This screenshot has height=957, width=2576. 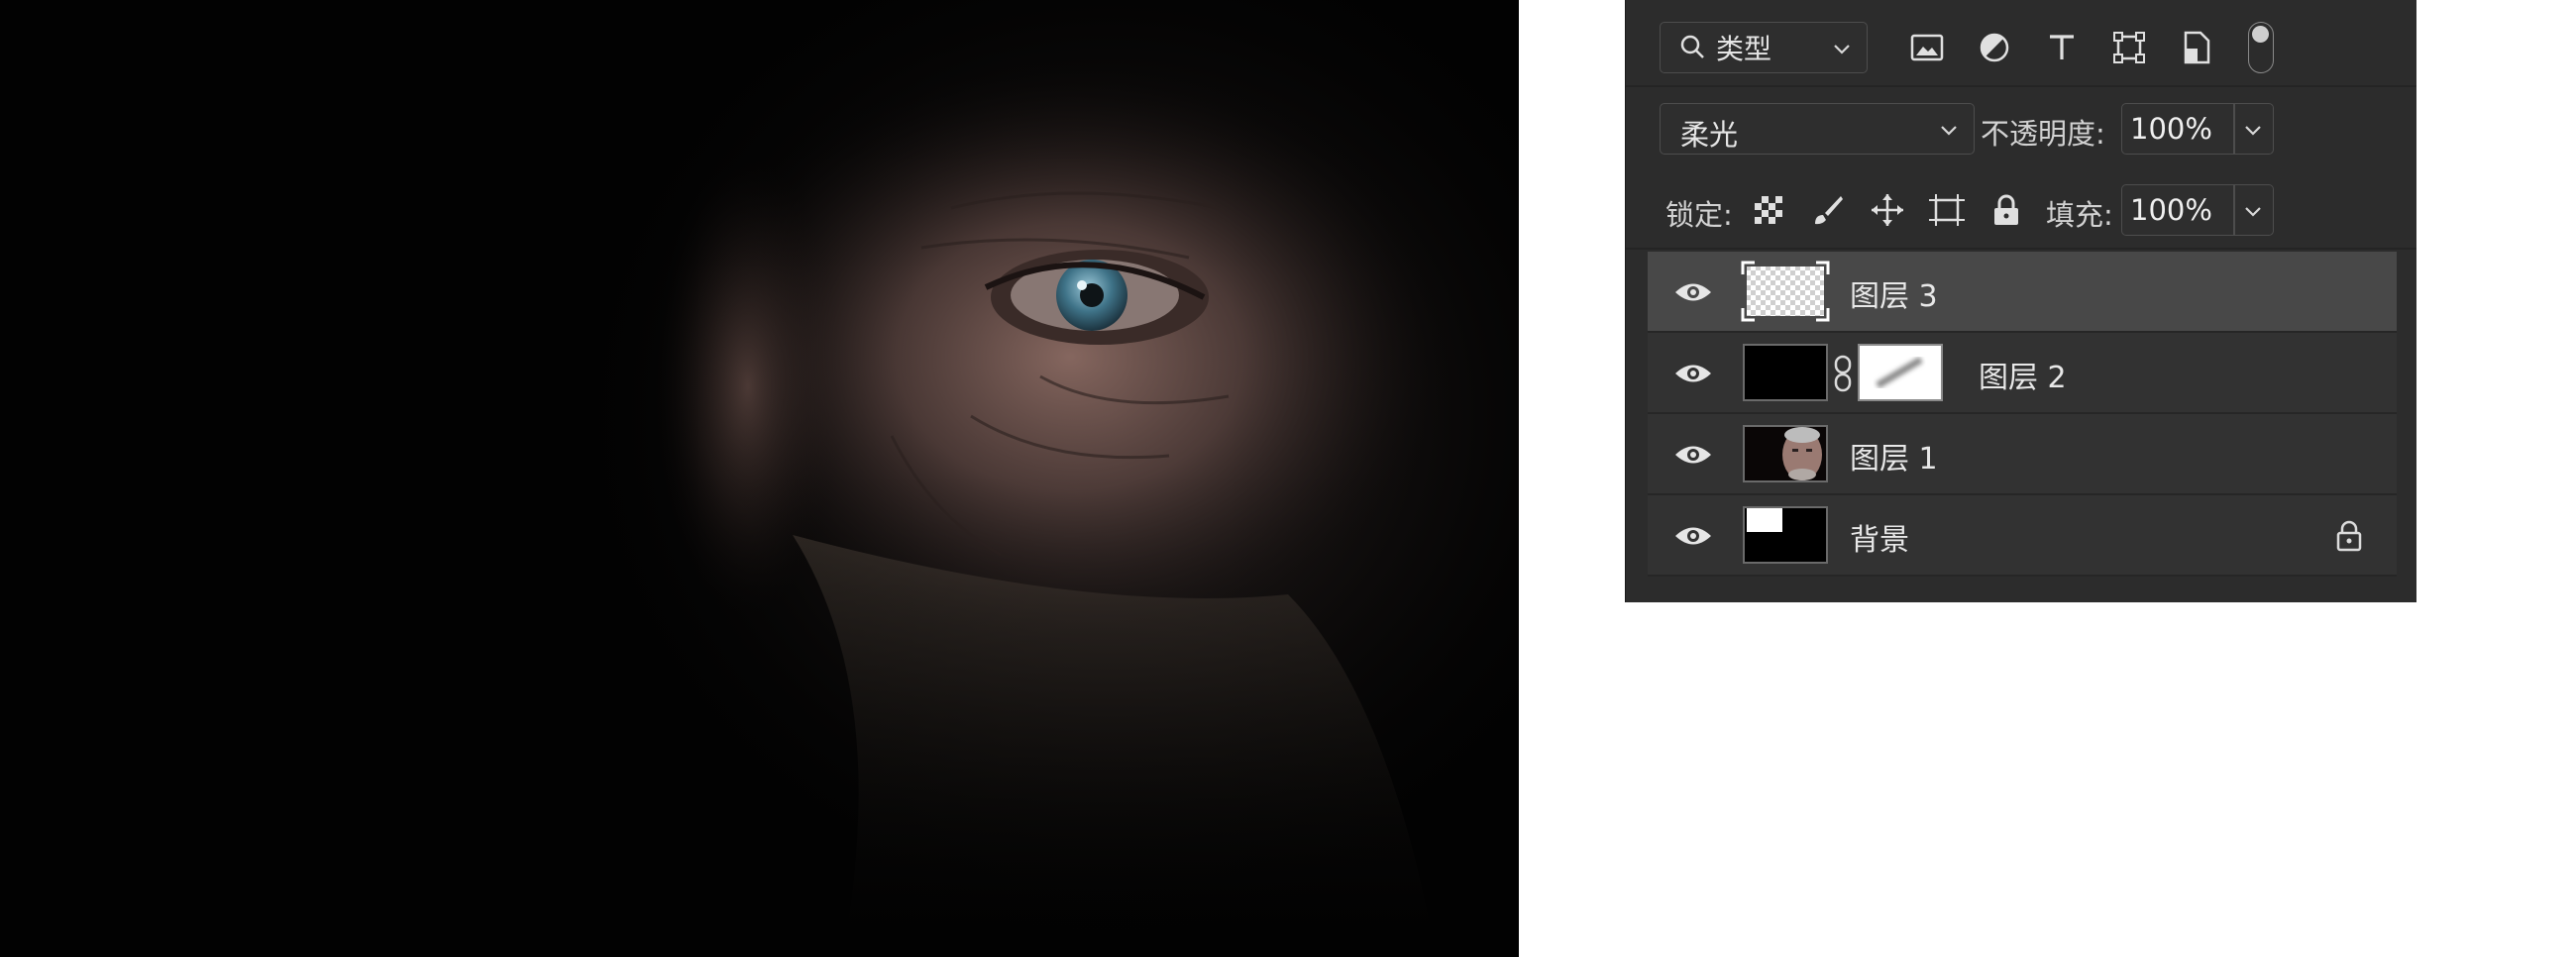 What do you see at coordinates (1887, 210) in the screenshot?
I see `move-icon` at bounding box center [1887, 210].